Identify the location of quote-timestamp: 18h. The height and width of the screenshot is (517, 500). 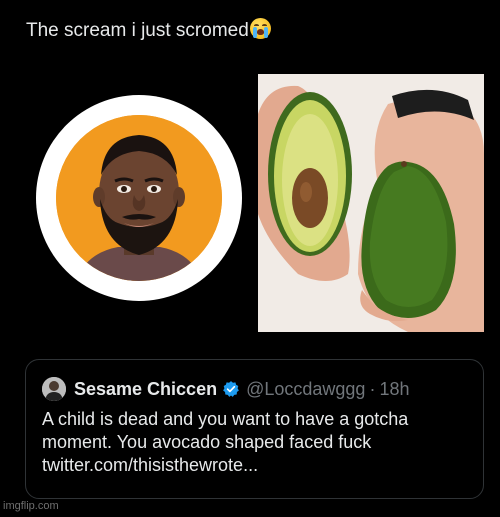
(394, 389).